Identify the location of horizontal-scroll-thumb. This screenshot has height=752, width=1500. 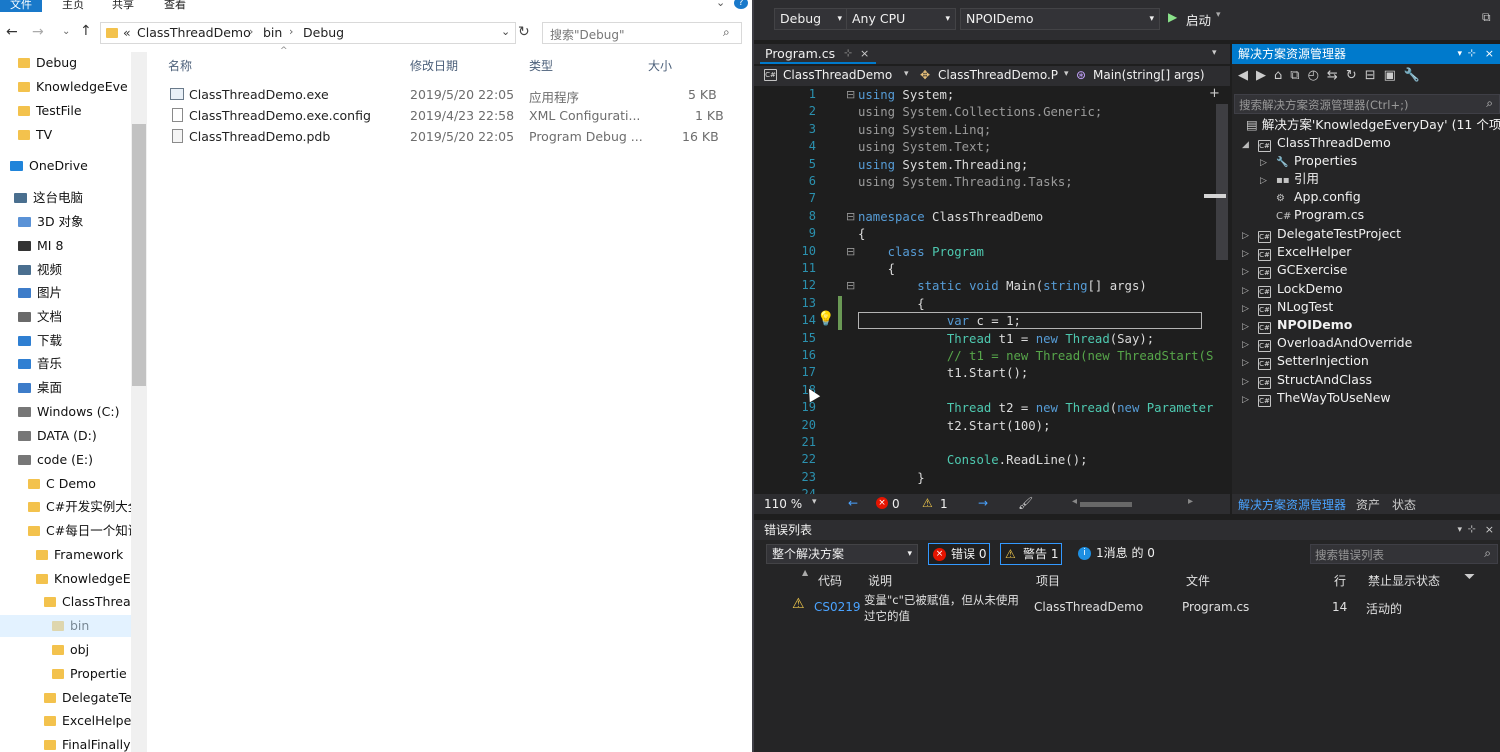
(1106, 504).